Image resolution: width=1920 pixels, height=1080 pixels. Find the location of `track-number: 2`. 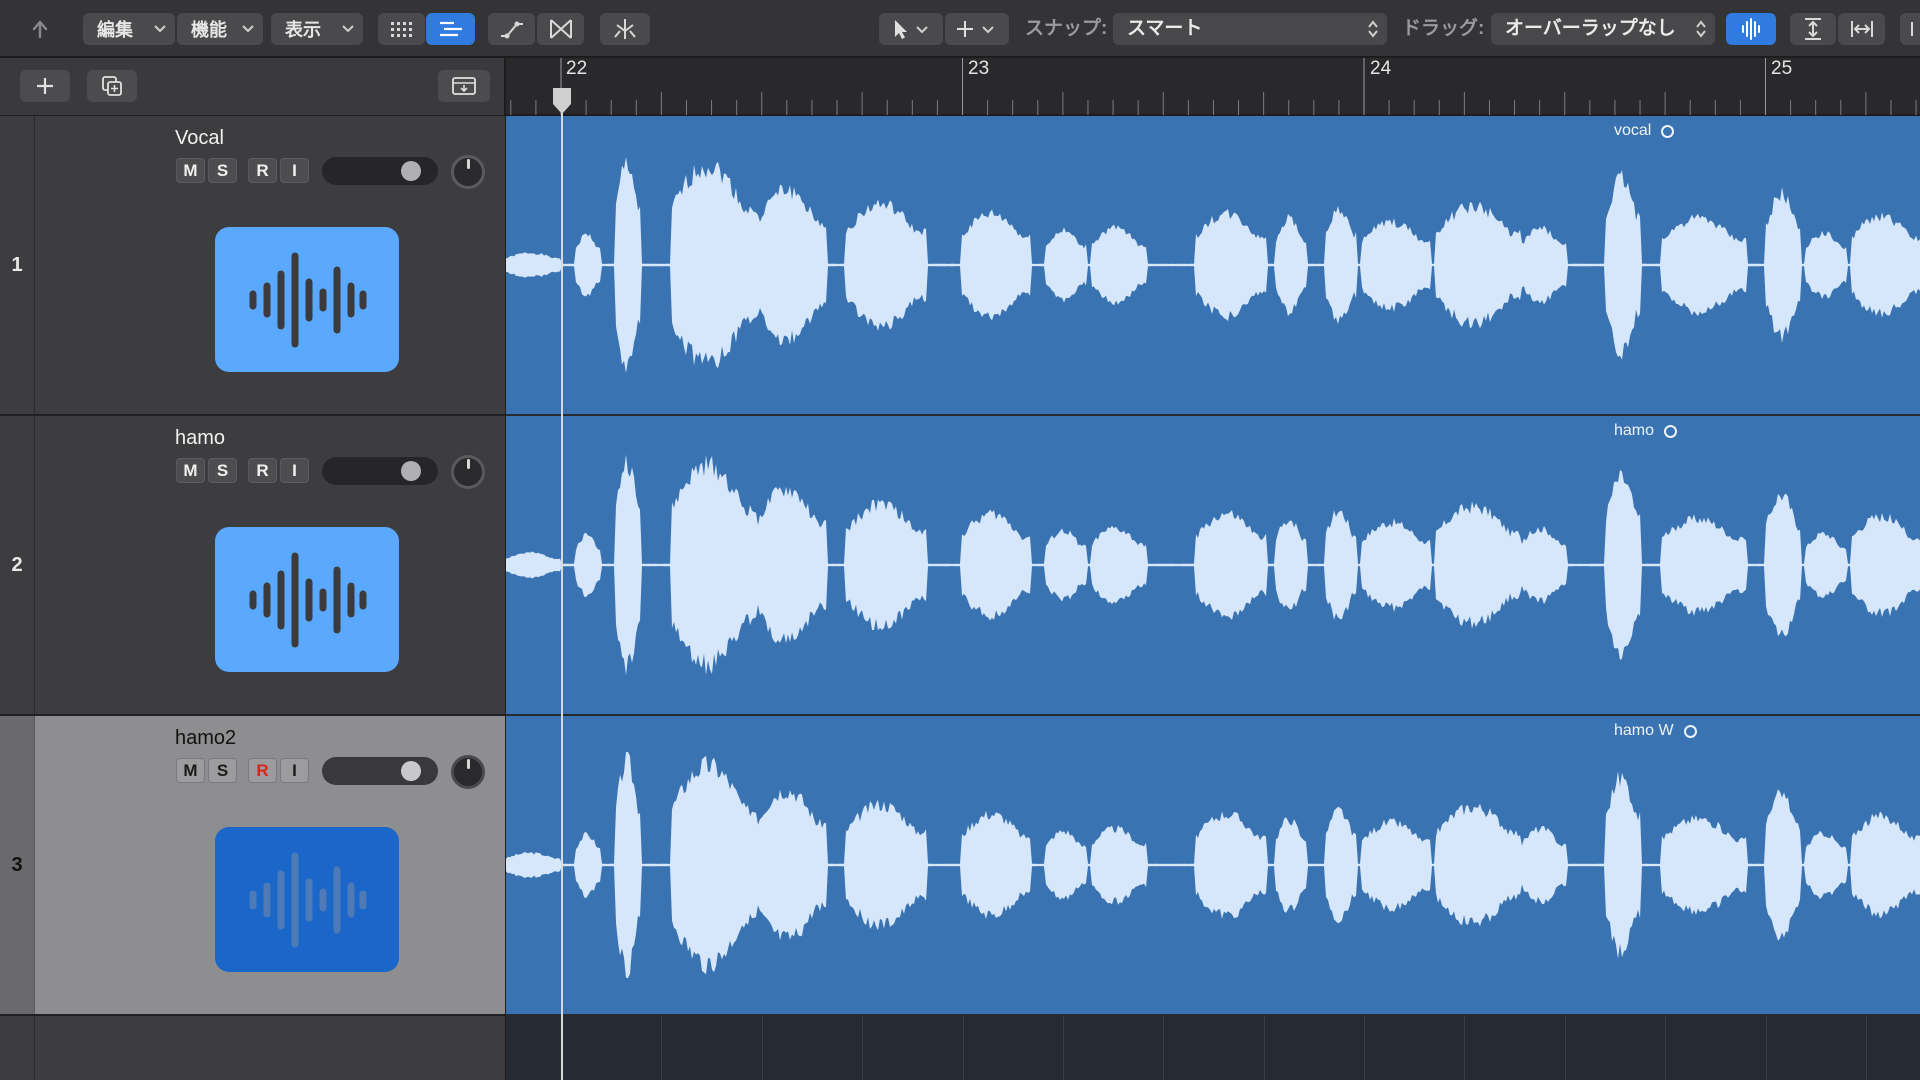

track-number: 2 is located at coordinates (17, 565).